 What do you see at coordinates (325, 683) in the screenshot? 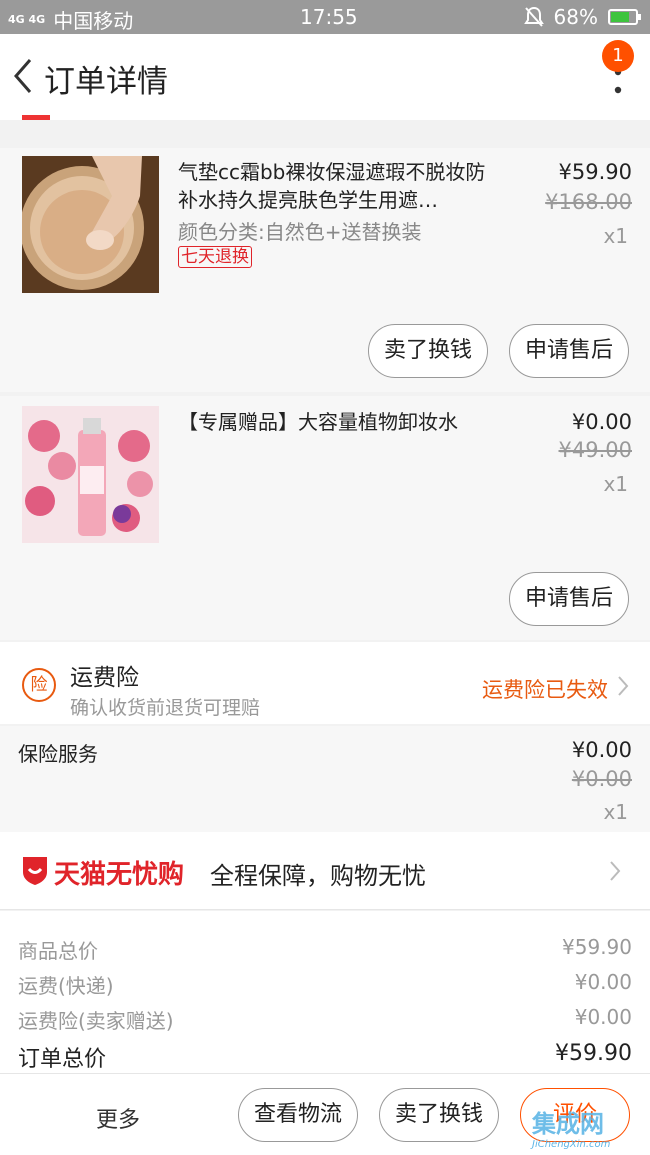
I see `shipping-insurance-row: 险 运费险 确认收货前退货可理赔 运费险已失效` at bounding box center [325, 683].